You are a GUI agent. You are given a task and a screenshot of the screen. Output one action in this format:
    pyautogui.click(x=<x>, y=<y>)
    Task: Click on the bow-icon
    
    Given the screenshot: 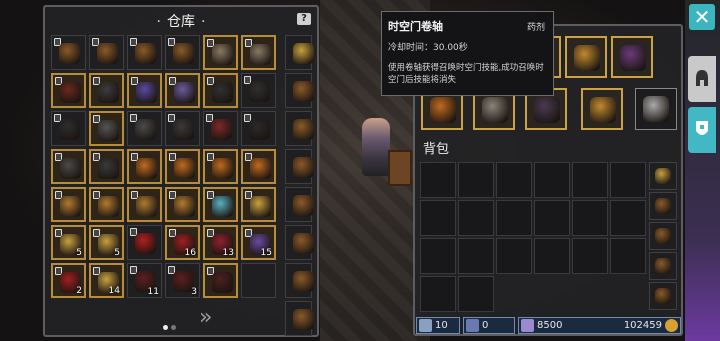 What is the action you would take?
    pyautogui.click(x=108, y=168)
    